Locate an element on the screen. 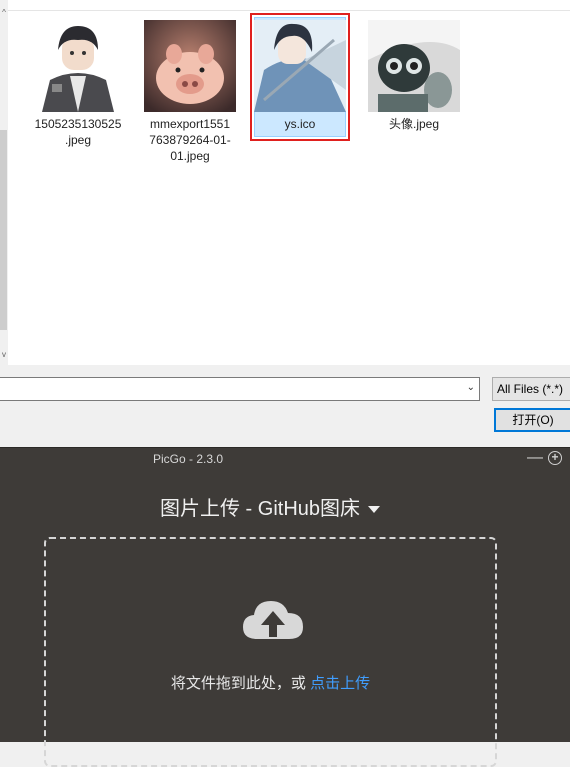  click-upload-link: 点击上传 is located at coordinates (340, 683).